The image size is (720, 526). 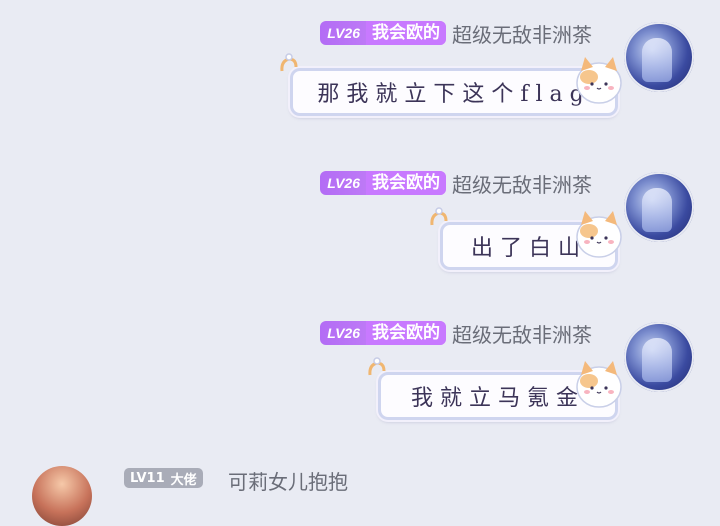 What do you see at coordinates (183, 480) in the screenshot?
I see `fan-title-label: 大佬` at bounding box center [183, 480].